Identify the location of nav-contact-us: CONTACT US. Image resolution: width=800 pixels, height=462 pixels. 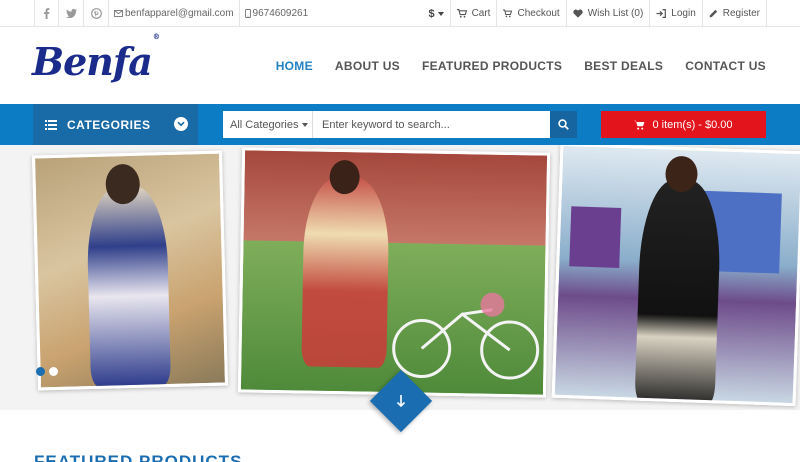
(725, 66).